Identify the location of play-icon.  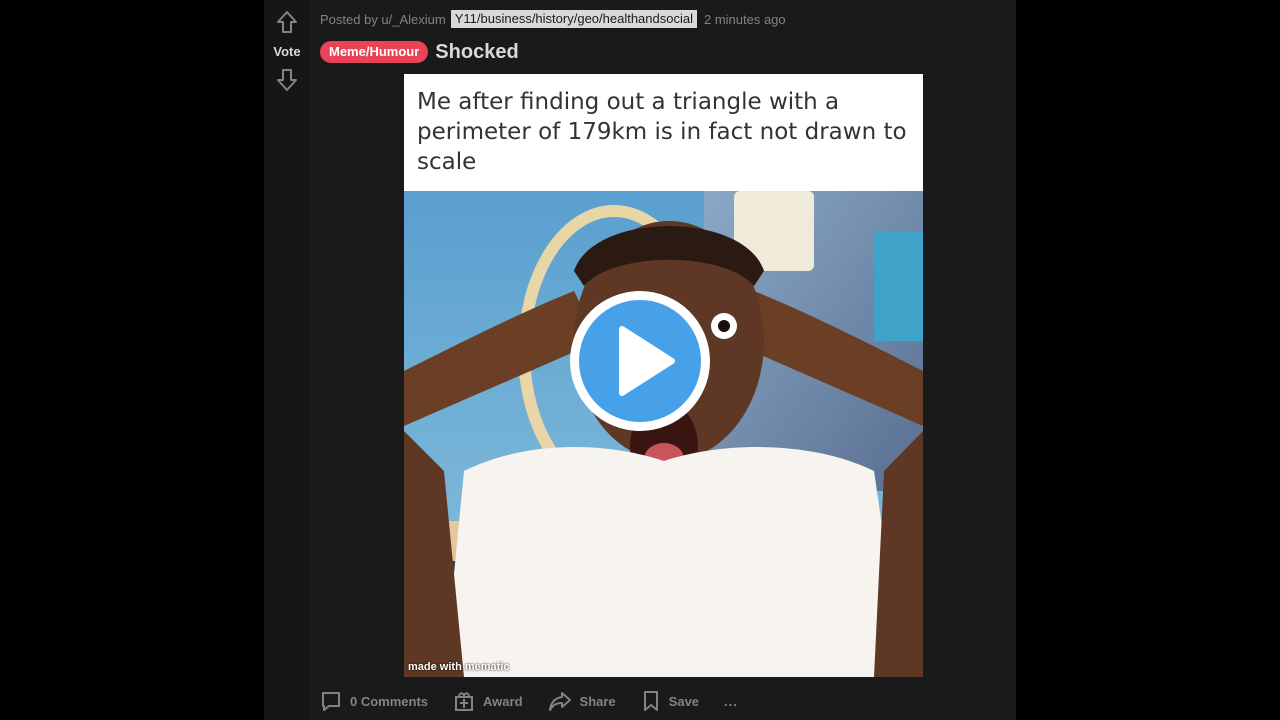
(640, 361).